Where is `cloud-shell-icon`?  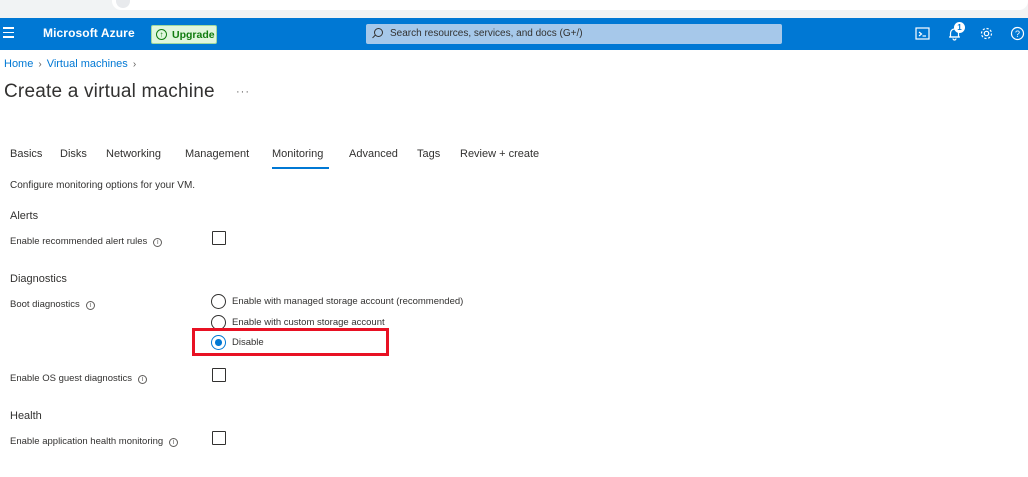
cloud-shell-icon is located at coordinates (923, 34).